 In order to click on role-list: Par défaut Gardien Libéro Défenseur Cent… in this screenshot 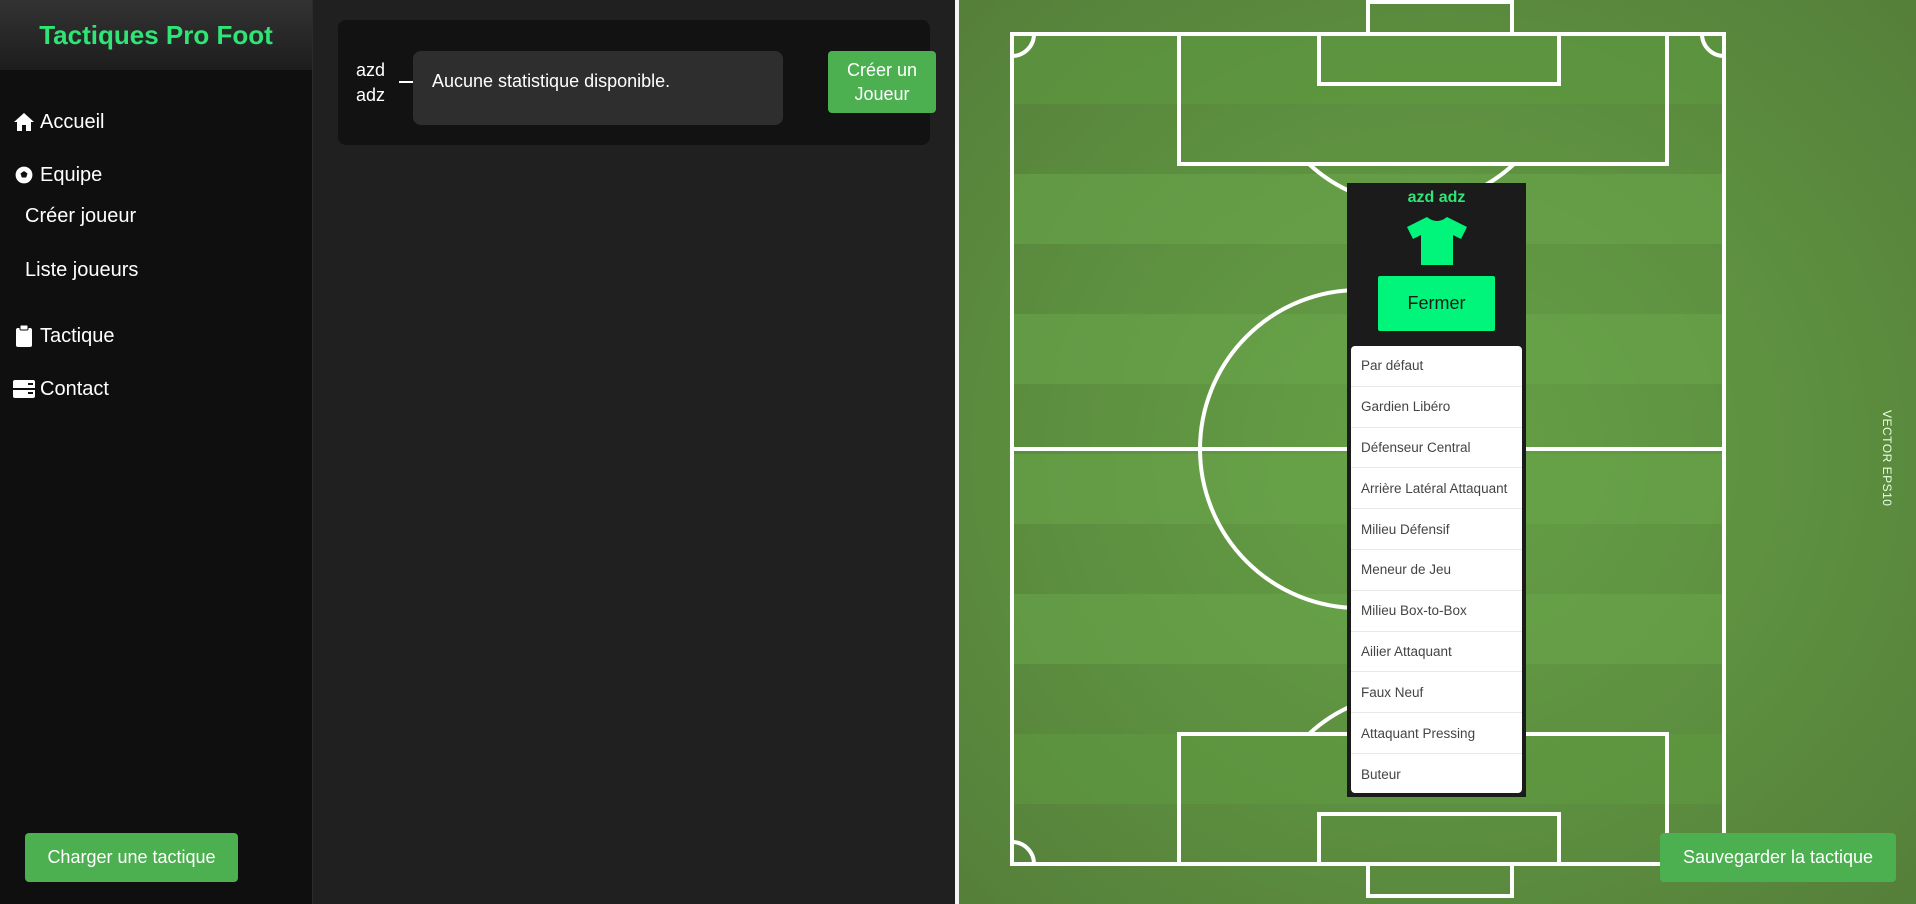, I will do `click(1436, 569)`.